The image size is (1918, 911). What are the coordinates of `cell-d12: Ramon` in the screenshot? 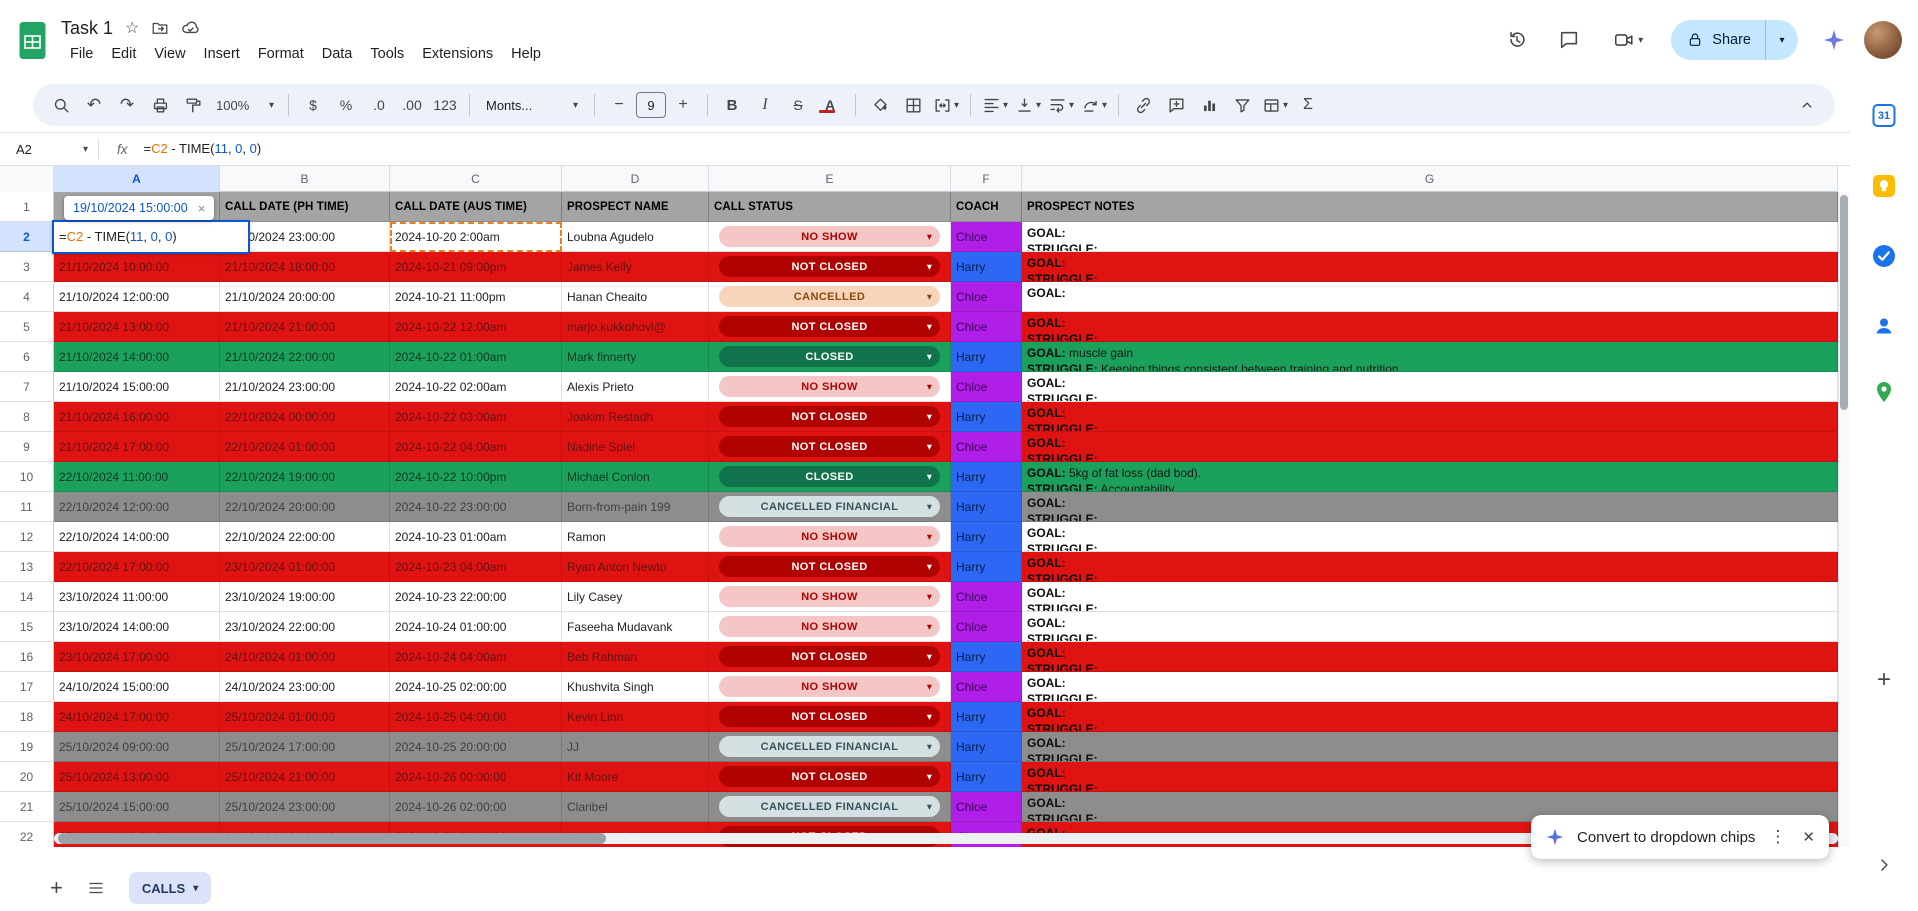 It's located at (635, 537).